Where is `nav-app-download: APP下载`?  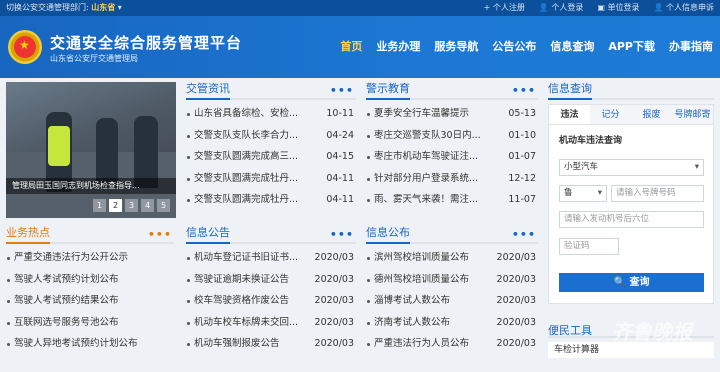
nav-app-download: APP下载 is located at coordinates (631, 47).